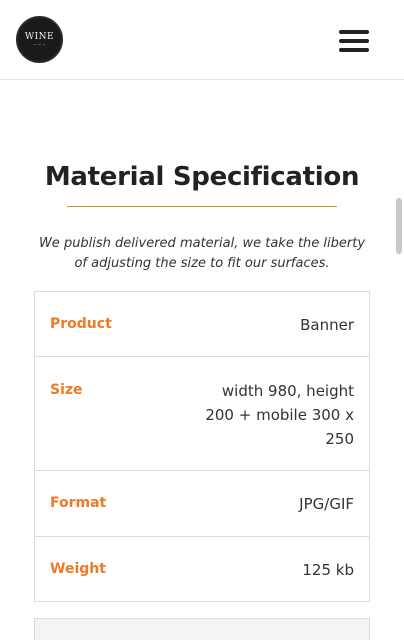  What do you see at coordinates (202, 40) in the screenshot?
I see `site-header: WINE ~ ~ ~` at bounding box center [202, 40].